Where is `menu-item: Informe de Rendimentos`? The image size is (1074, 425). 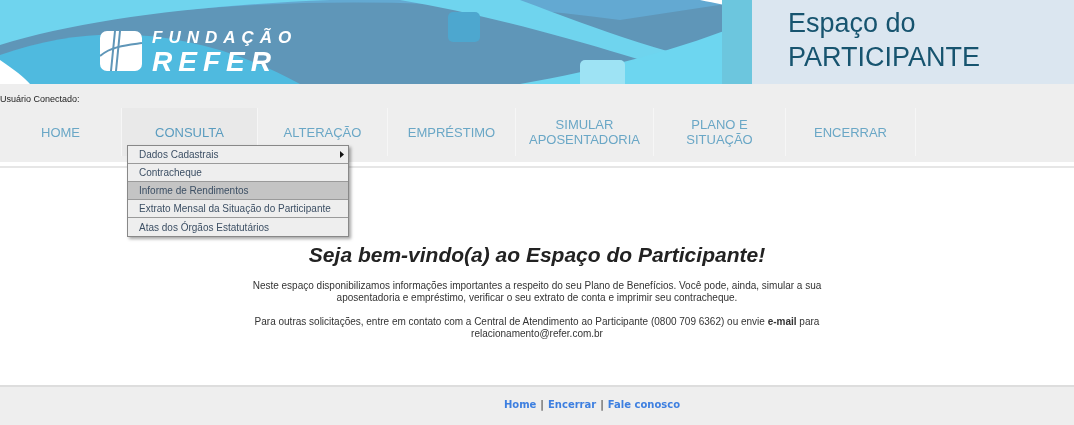 menu-item: Informe de Rendimentos is located at coordinates (238, 191).